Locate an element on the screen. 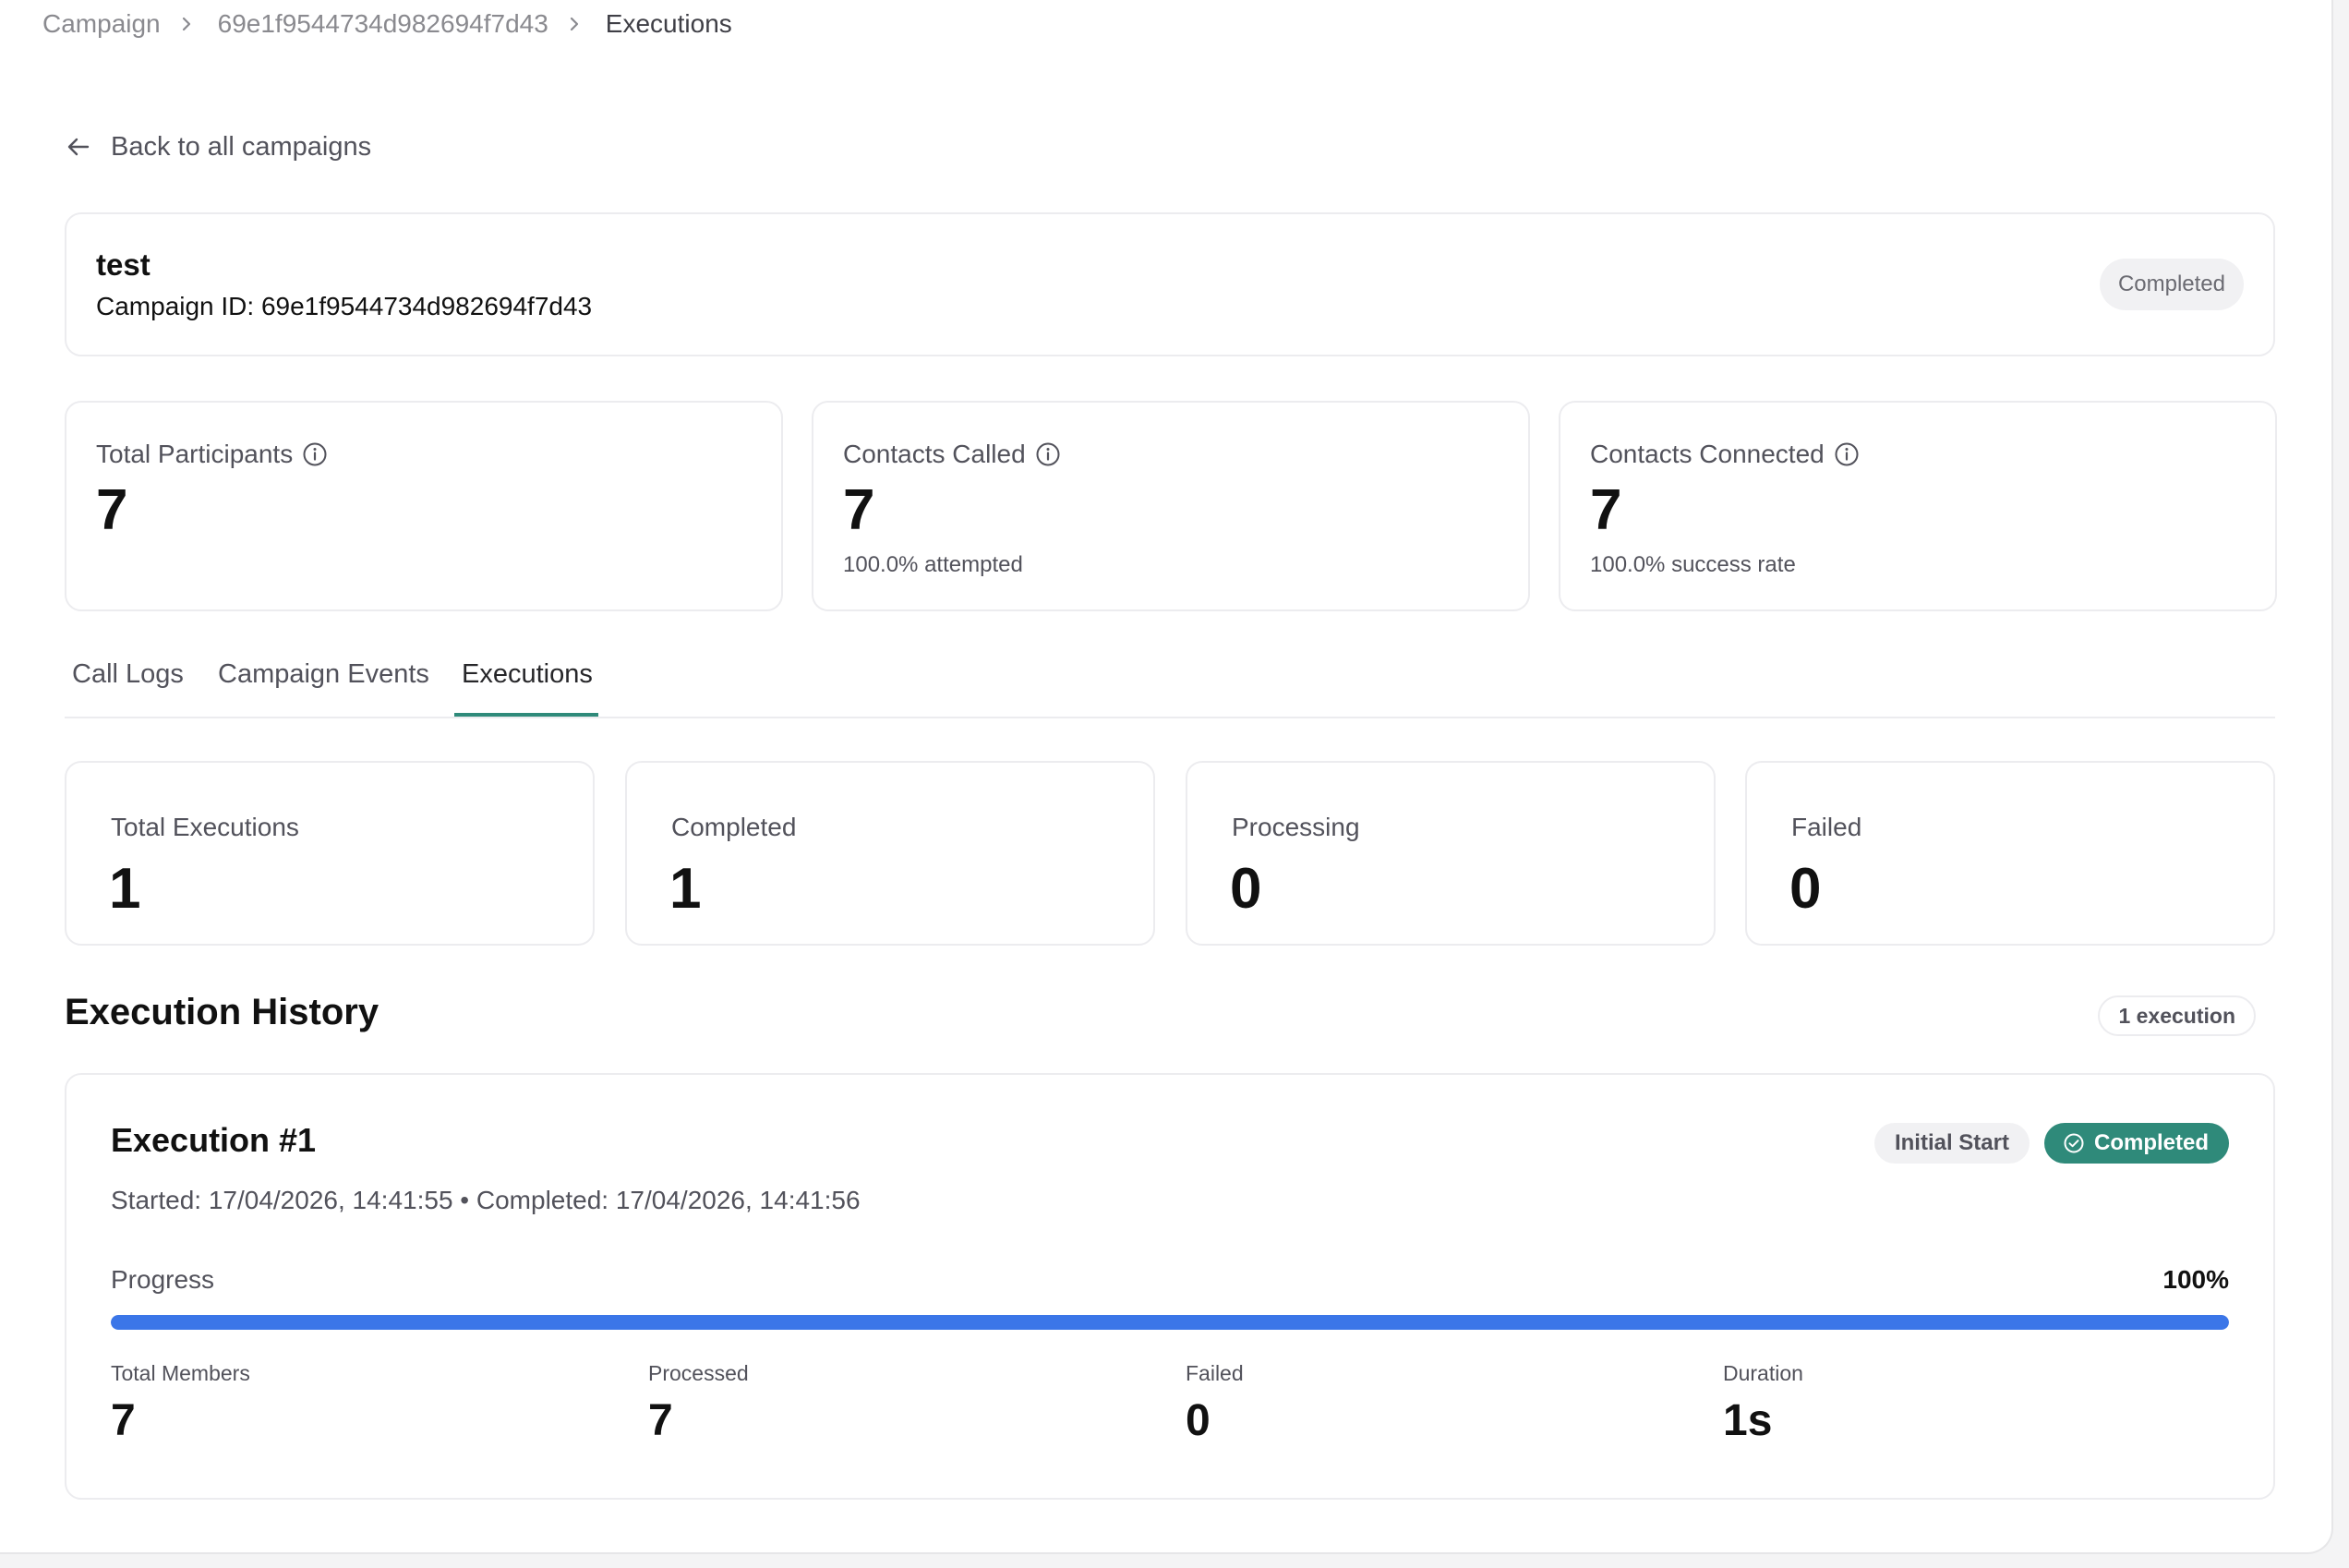  exec-stat-completed: Completed 1 is located at coordinates (890, 853).